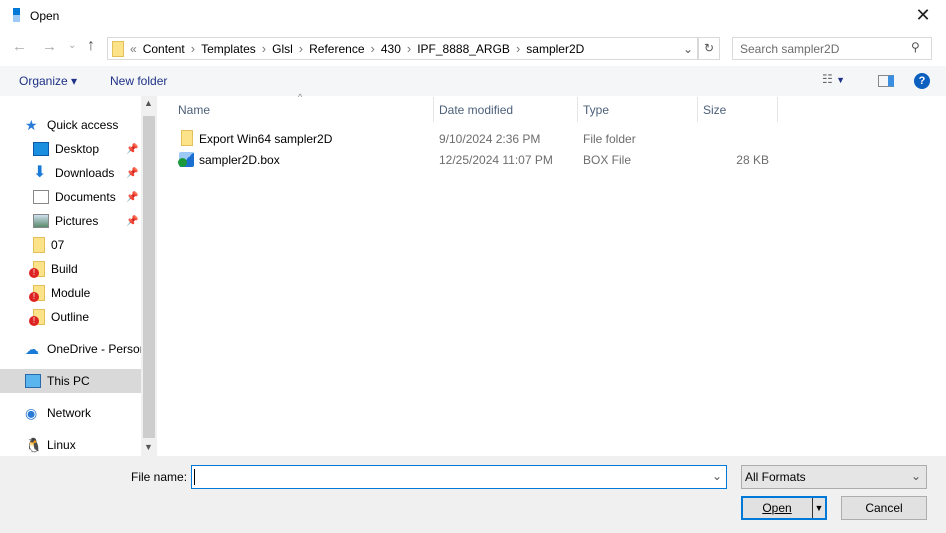 This screenshot has width=946, height=533. I want to click on pictures-icon, so click(41, 221).